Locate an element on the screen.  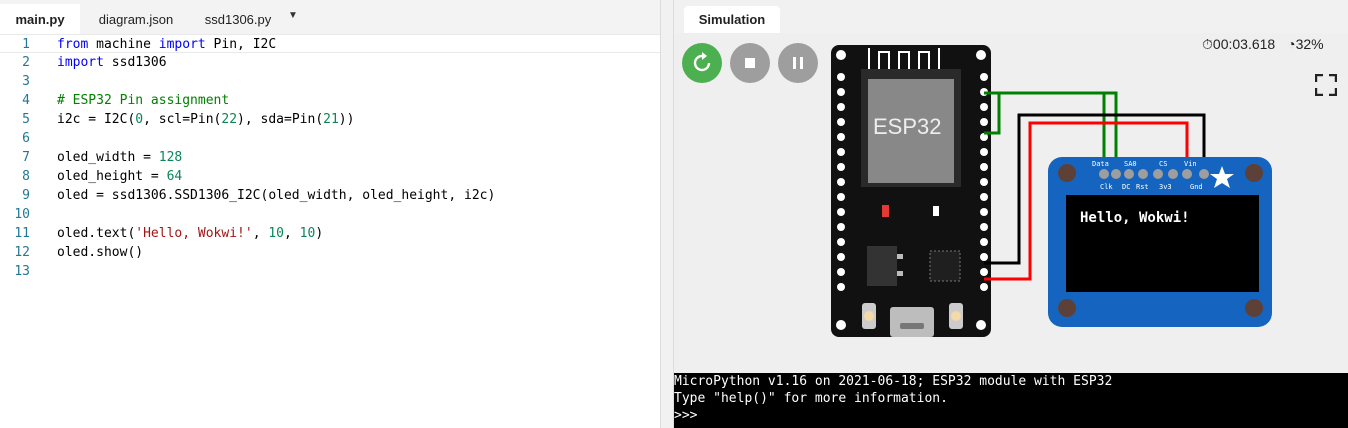
esp32-label: ESP32 is located at coordinates (907, 126).